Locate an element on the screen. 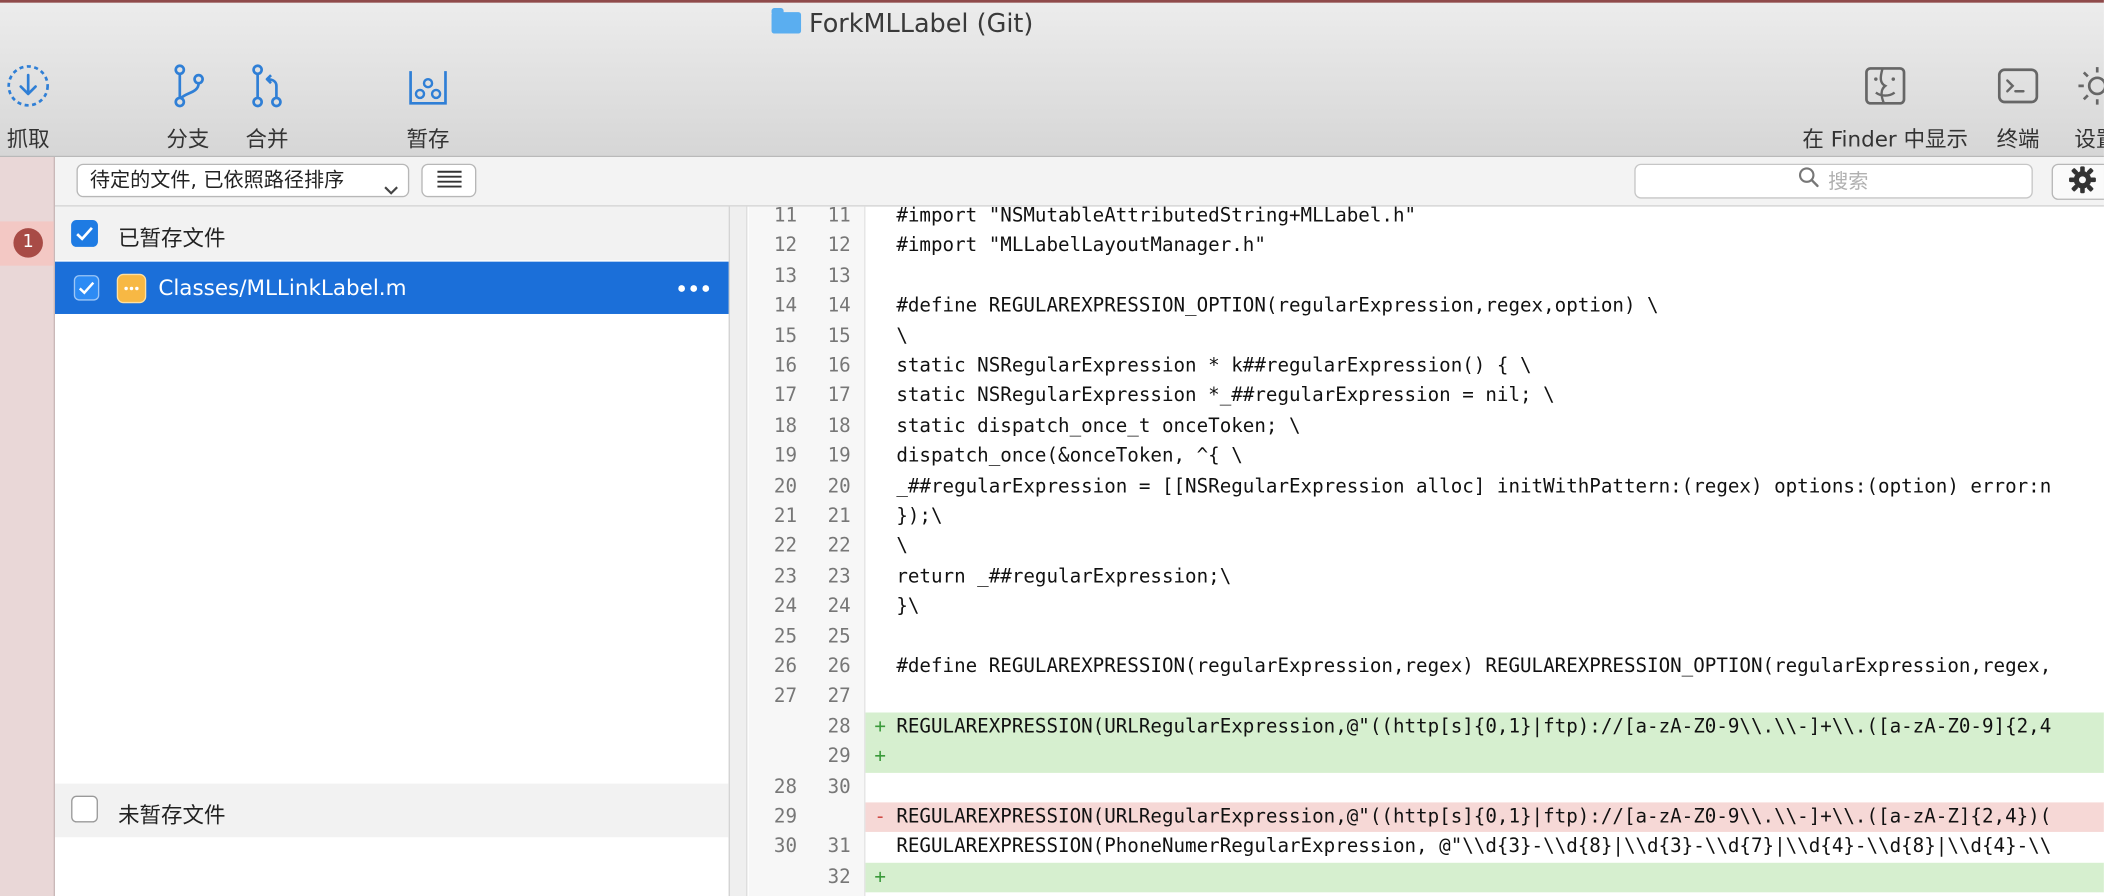  staged-file-path: Classes/MLLinkLabel.m is located at coordinates (282, 288).